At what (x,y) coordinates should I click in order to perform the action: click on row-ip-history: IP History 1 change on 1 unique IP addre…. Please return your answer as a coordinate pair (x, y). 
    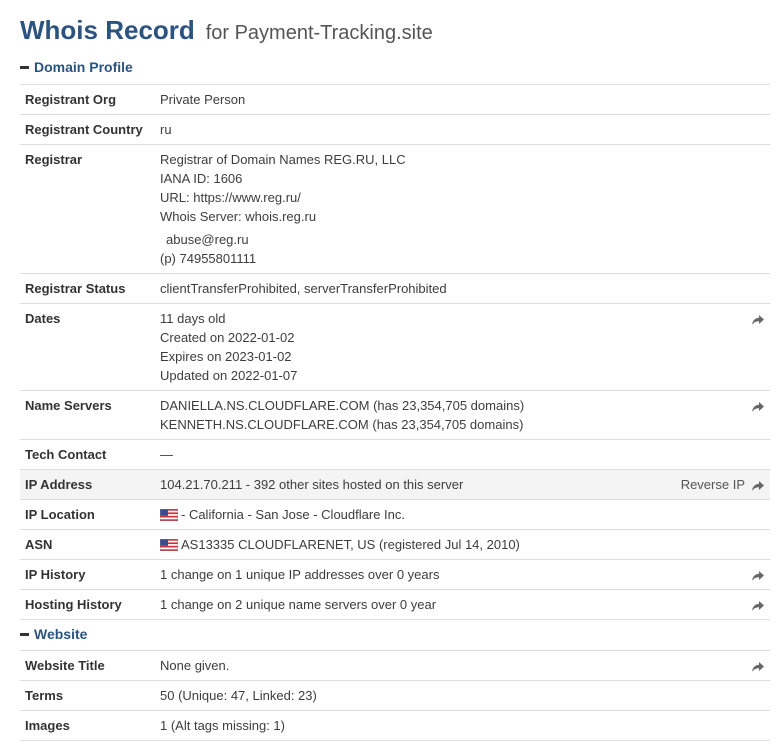
    Looking at the image, I should click on (395, 574).